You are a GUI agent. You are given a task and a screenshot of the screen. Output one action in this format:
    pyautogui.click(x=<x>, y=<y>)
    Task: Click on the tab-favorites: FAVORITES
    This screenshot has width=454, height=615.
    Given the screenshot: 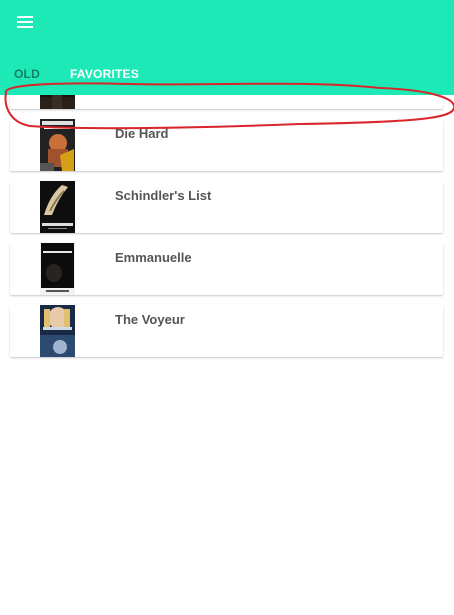 What is the action you would take?
    pyautogui.click(x=104, y=74)
    